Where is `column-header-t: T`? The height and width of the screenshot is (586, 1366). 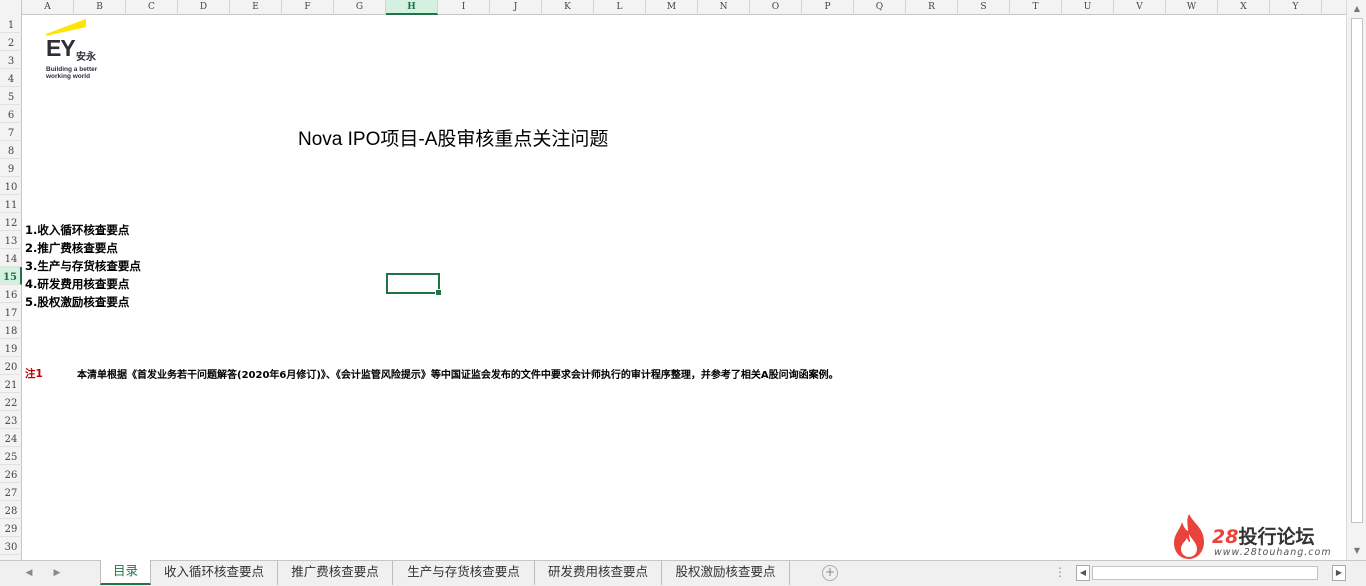 column-header-t: T is located at coordinates (1036, 7).